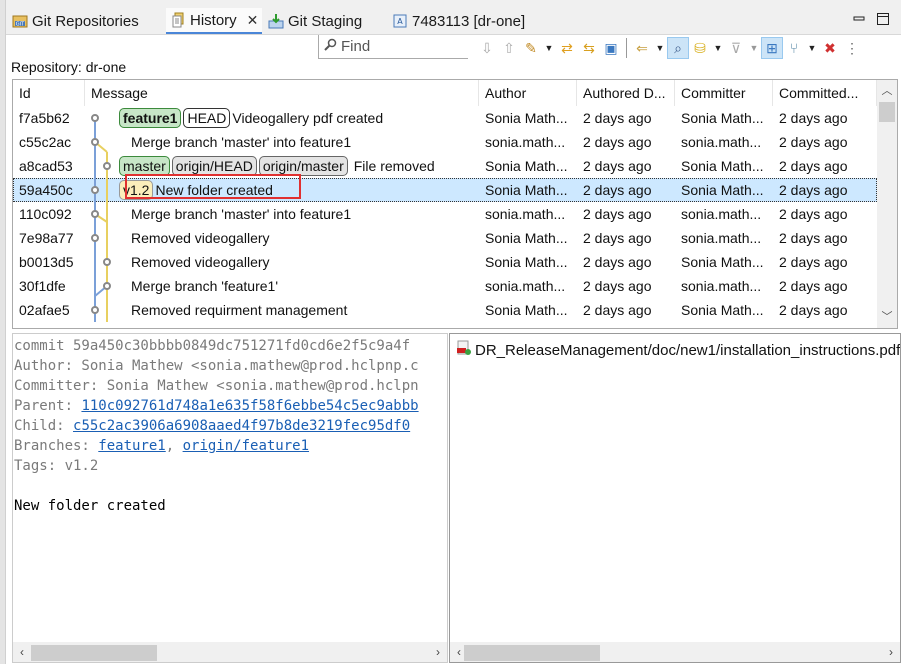 The height and width of the screenshot is (664, 901). I want to click on pdf-file-added-icon, so click(464, 350).